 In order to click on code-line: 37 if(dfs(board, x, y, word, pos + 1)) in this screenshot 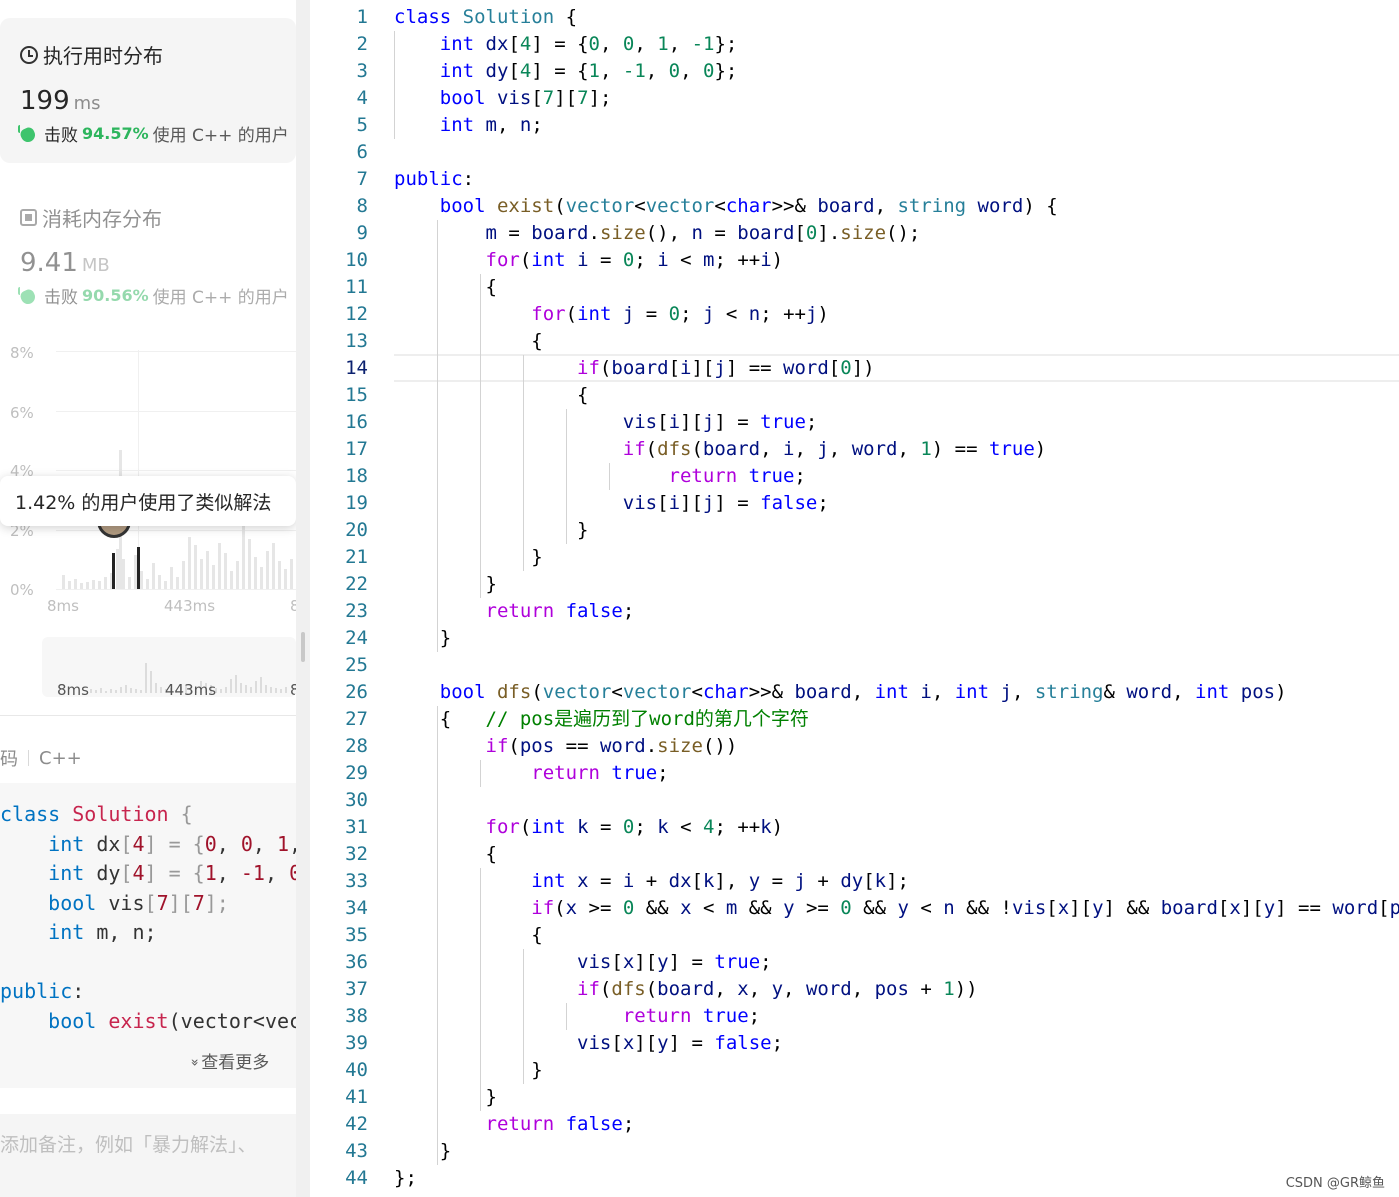, I will do `click(854, 989)`.